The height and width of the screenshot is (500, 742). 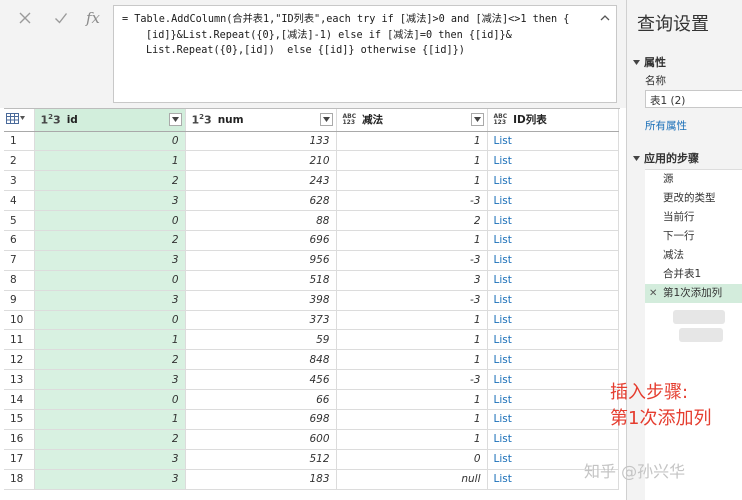 I want to click on table-row: 1 0 133 1 List, so click(x=311, y=141).